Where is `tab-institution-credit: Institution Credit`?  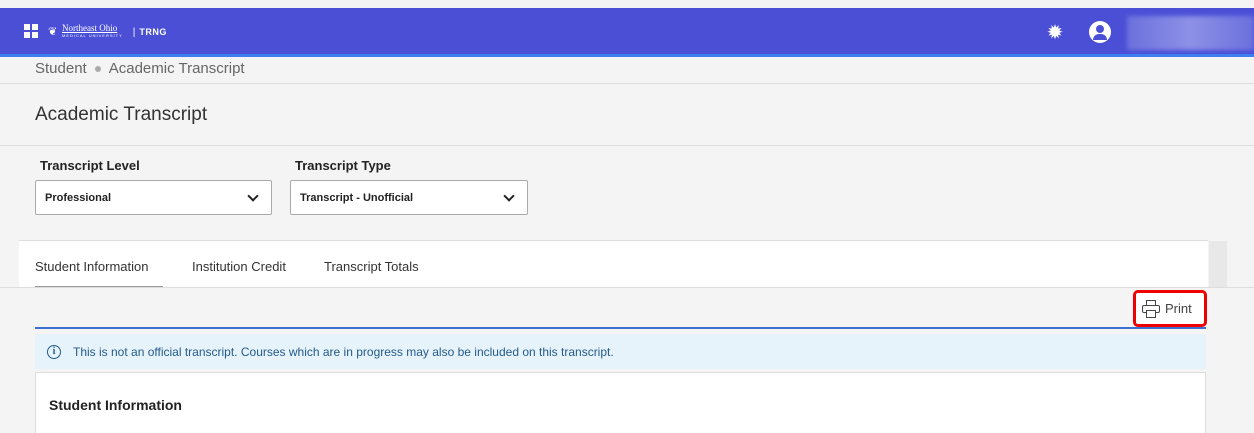
tab-institution-credit: Institution Credit is located at coordinates (239, 266).